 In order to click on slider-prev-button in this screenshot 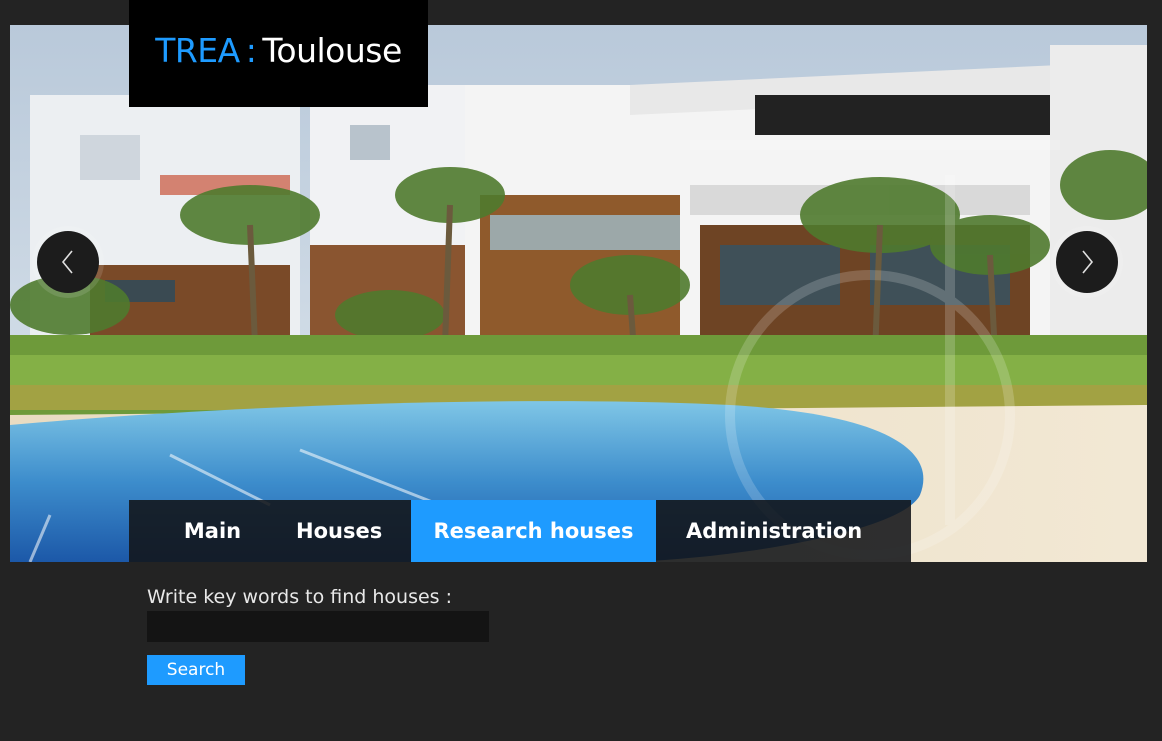, I will do `click(68, 262)`.